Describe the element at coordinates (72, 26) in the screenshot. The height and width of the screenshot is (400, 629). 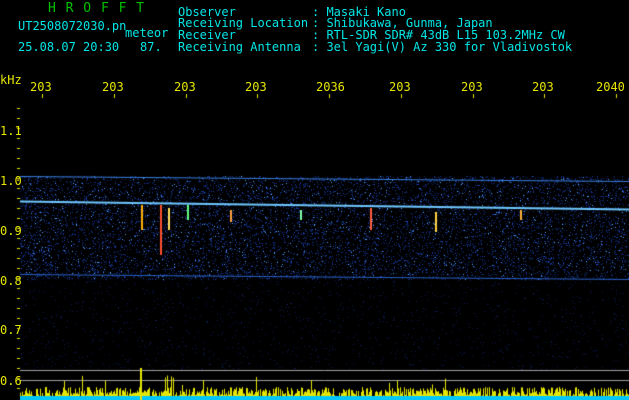
I see `filename-label: UT2508072030.pn` at that location.